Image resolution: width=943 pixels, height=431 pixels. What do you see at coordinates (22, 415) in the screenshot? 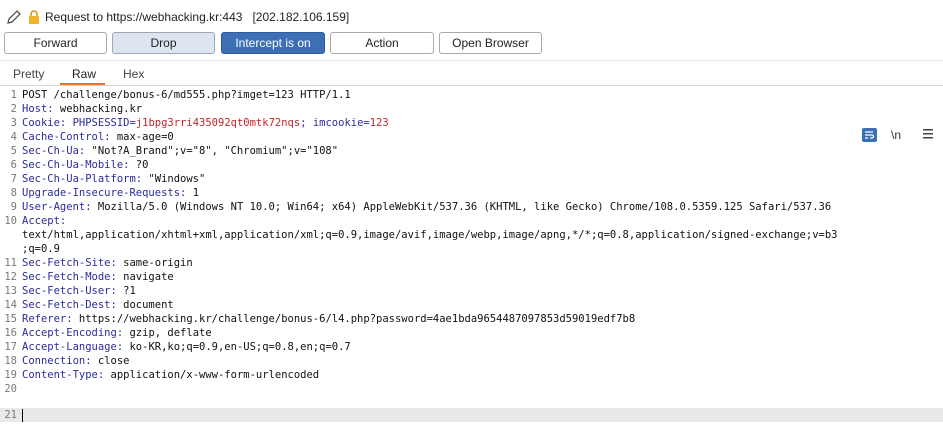
I see `text-cursor` at bounding box center [22, 415].